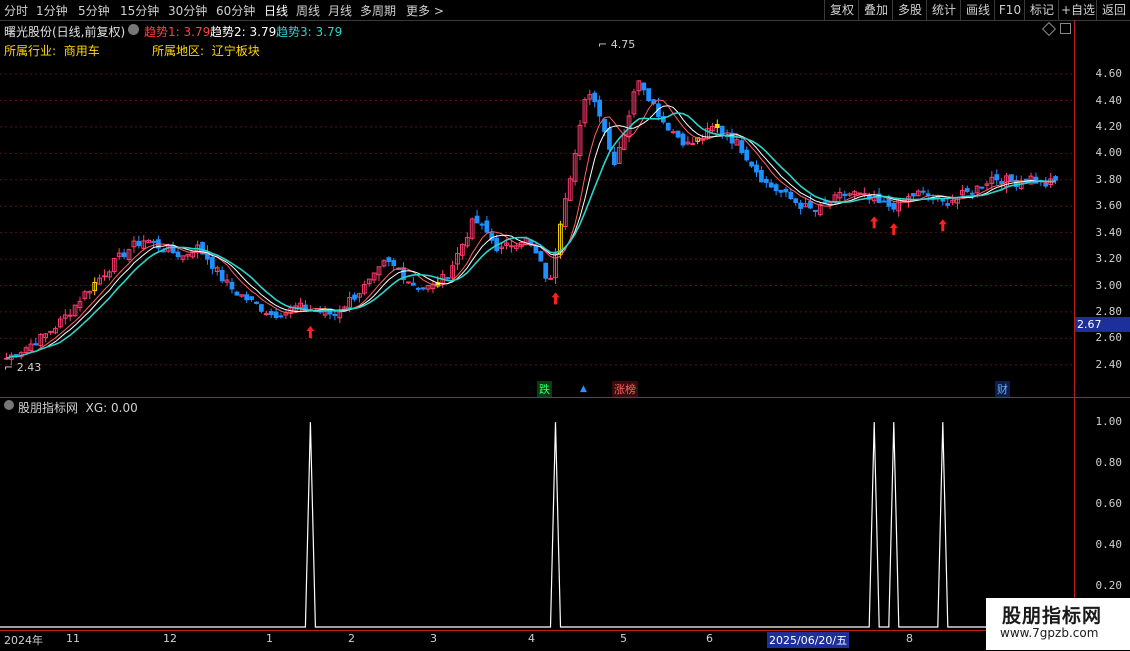  I want to click on event-fall-badge: 跌, so click(544, 389).